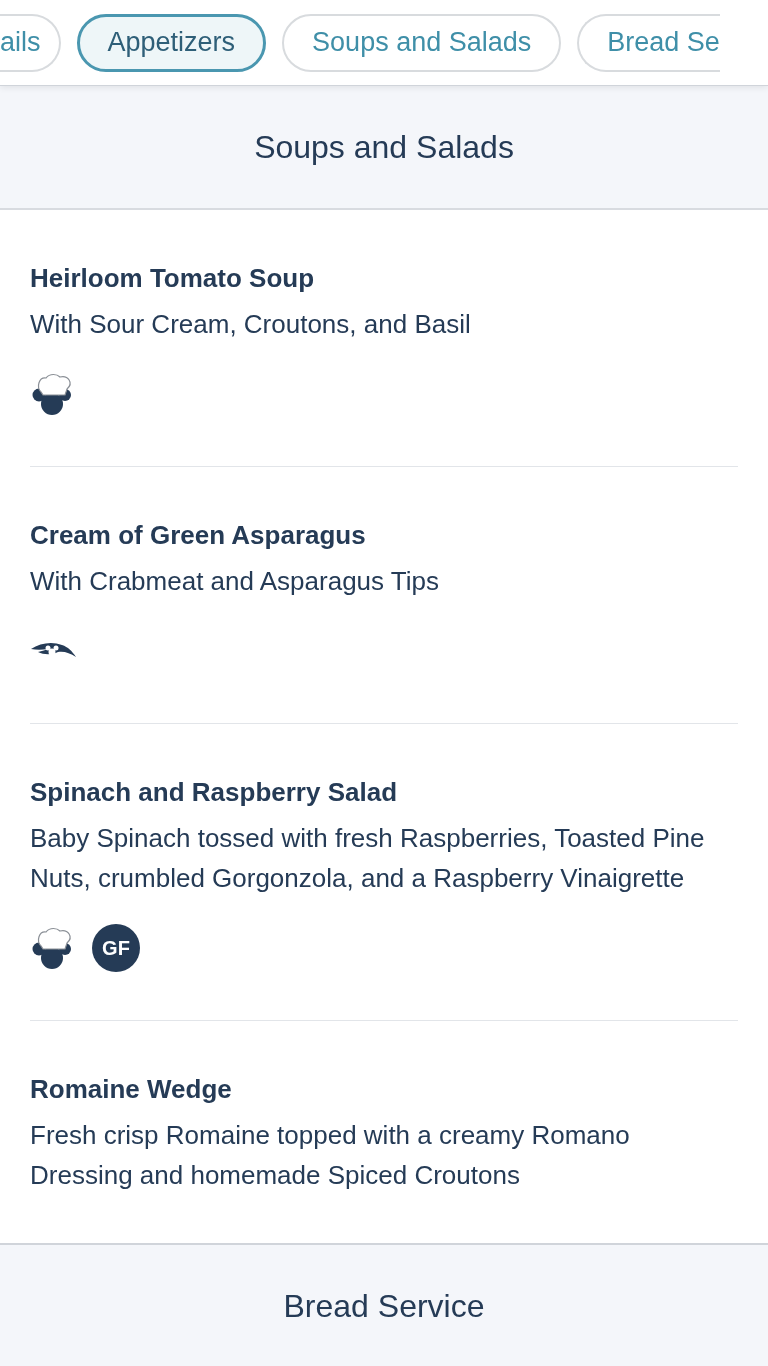  Describe the element at coordinates (384, 1306) in the screenshot. I see `section-title: Bread Service` at that location.